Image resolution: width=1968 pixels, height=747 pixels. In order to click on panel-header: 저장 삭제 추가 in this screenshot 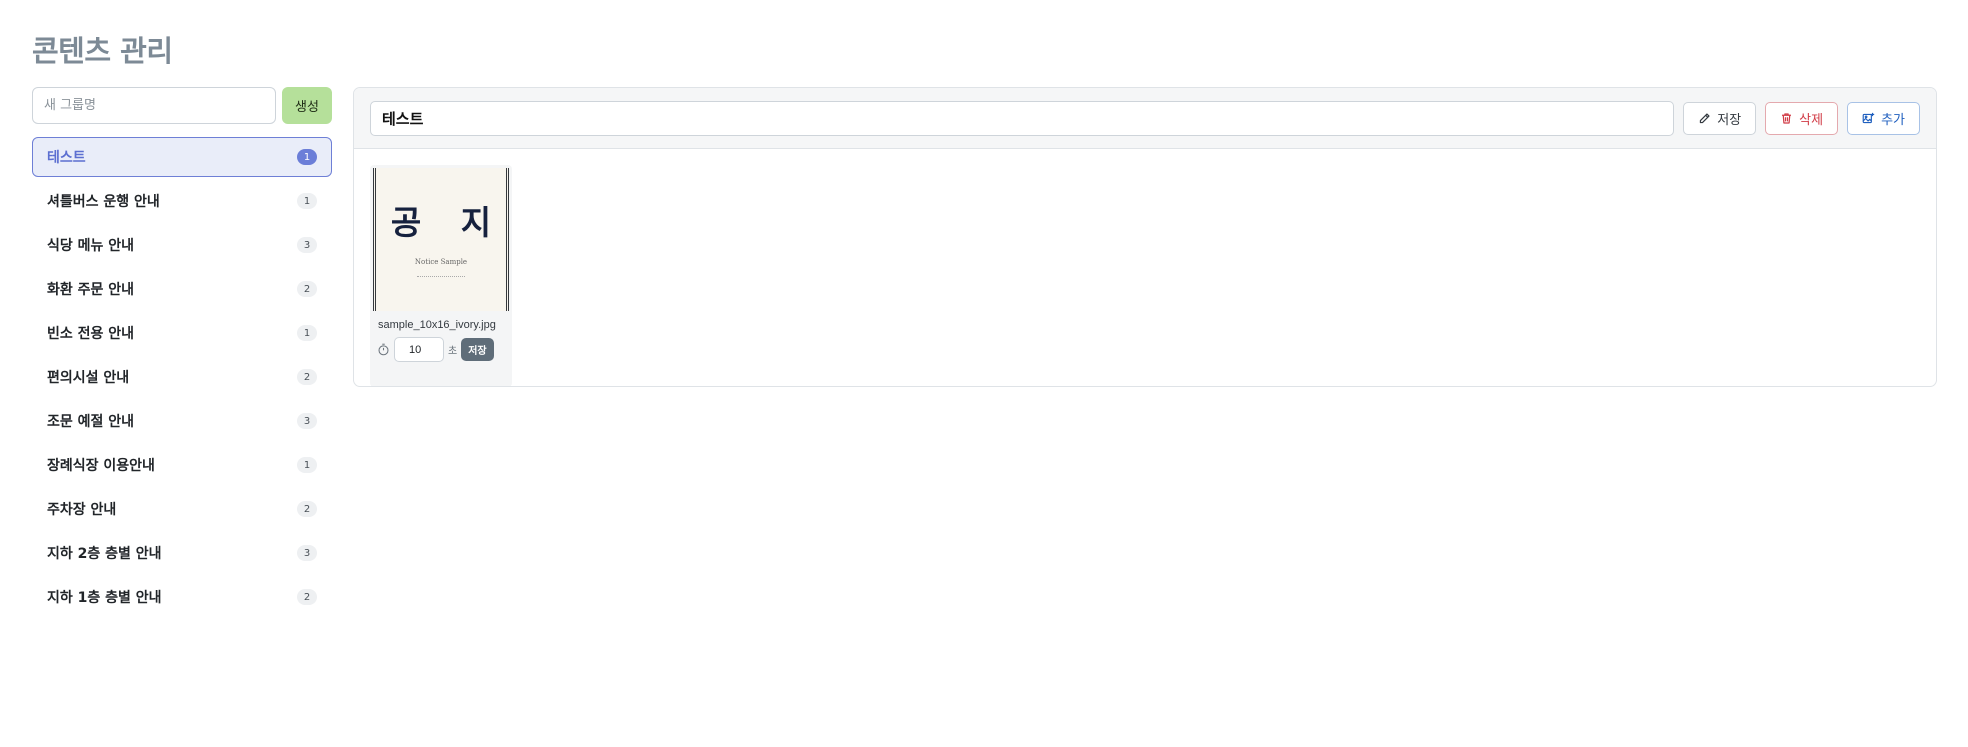, I will do `click(1145, 118)`.